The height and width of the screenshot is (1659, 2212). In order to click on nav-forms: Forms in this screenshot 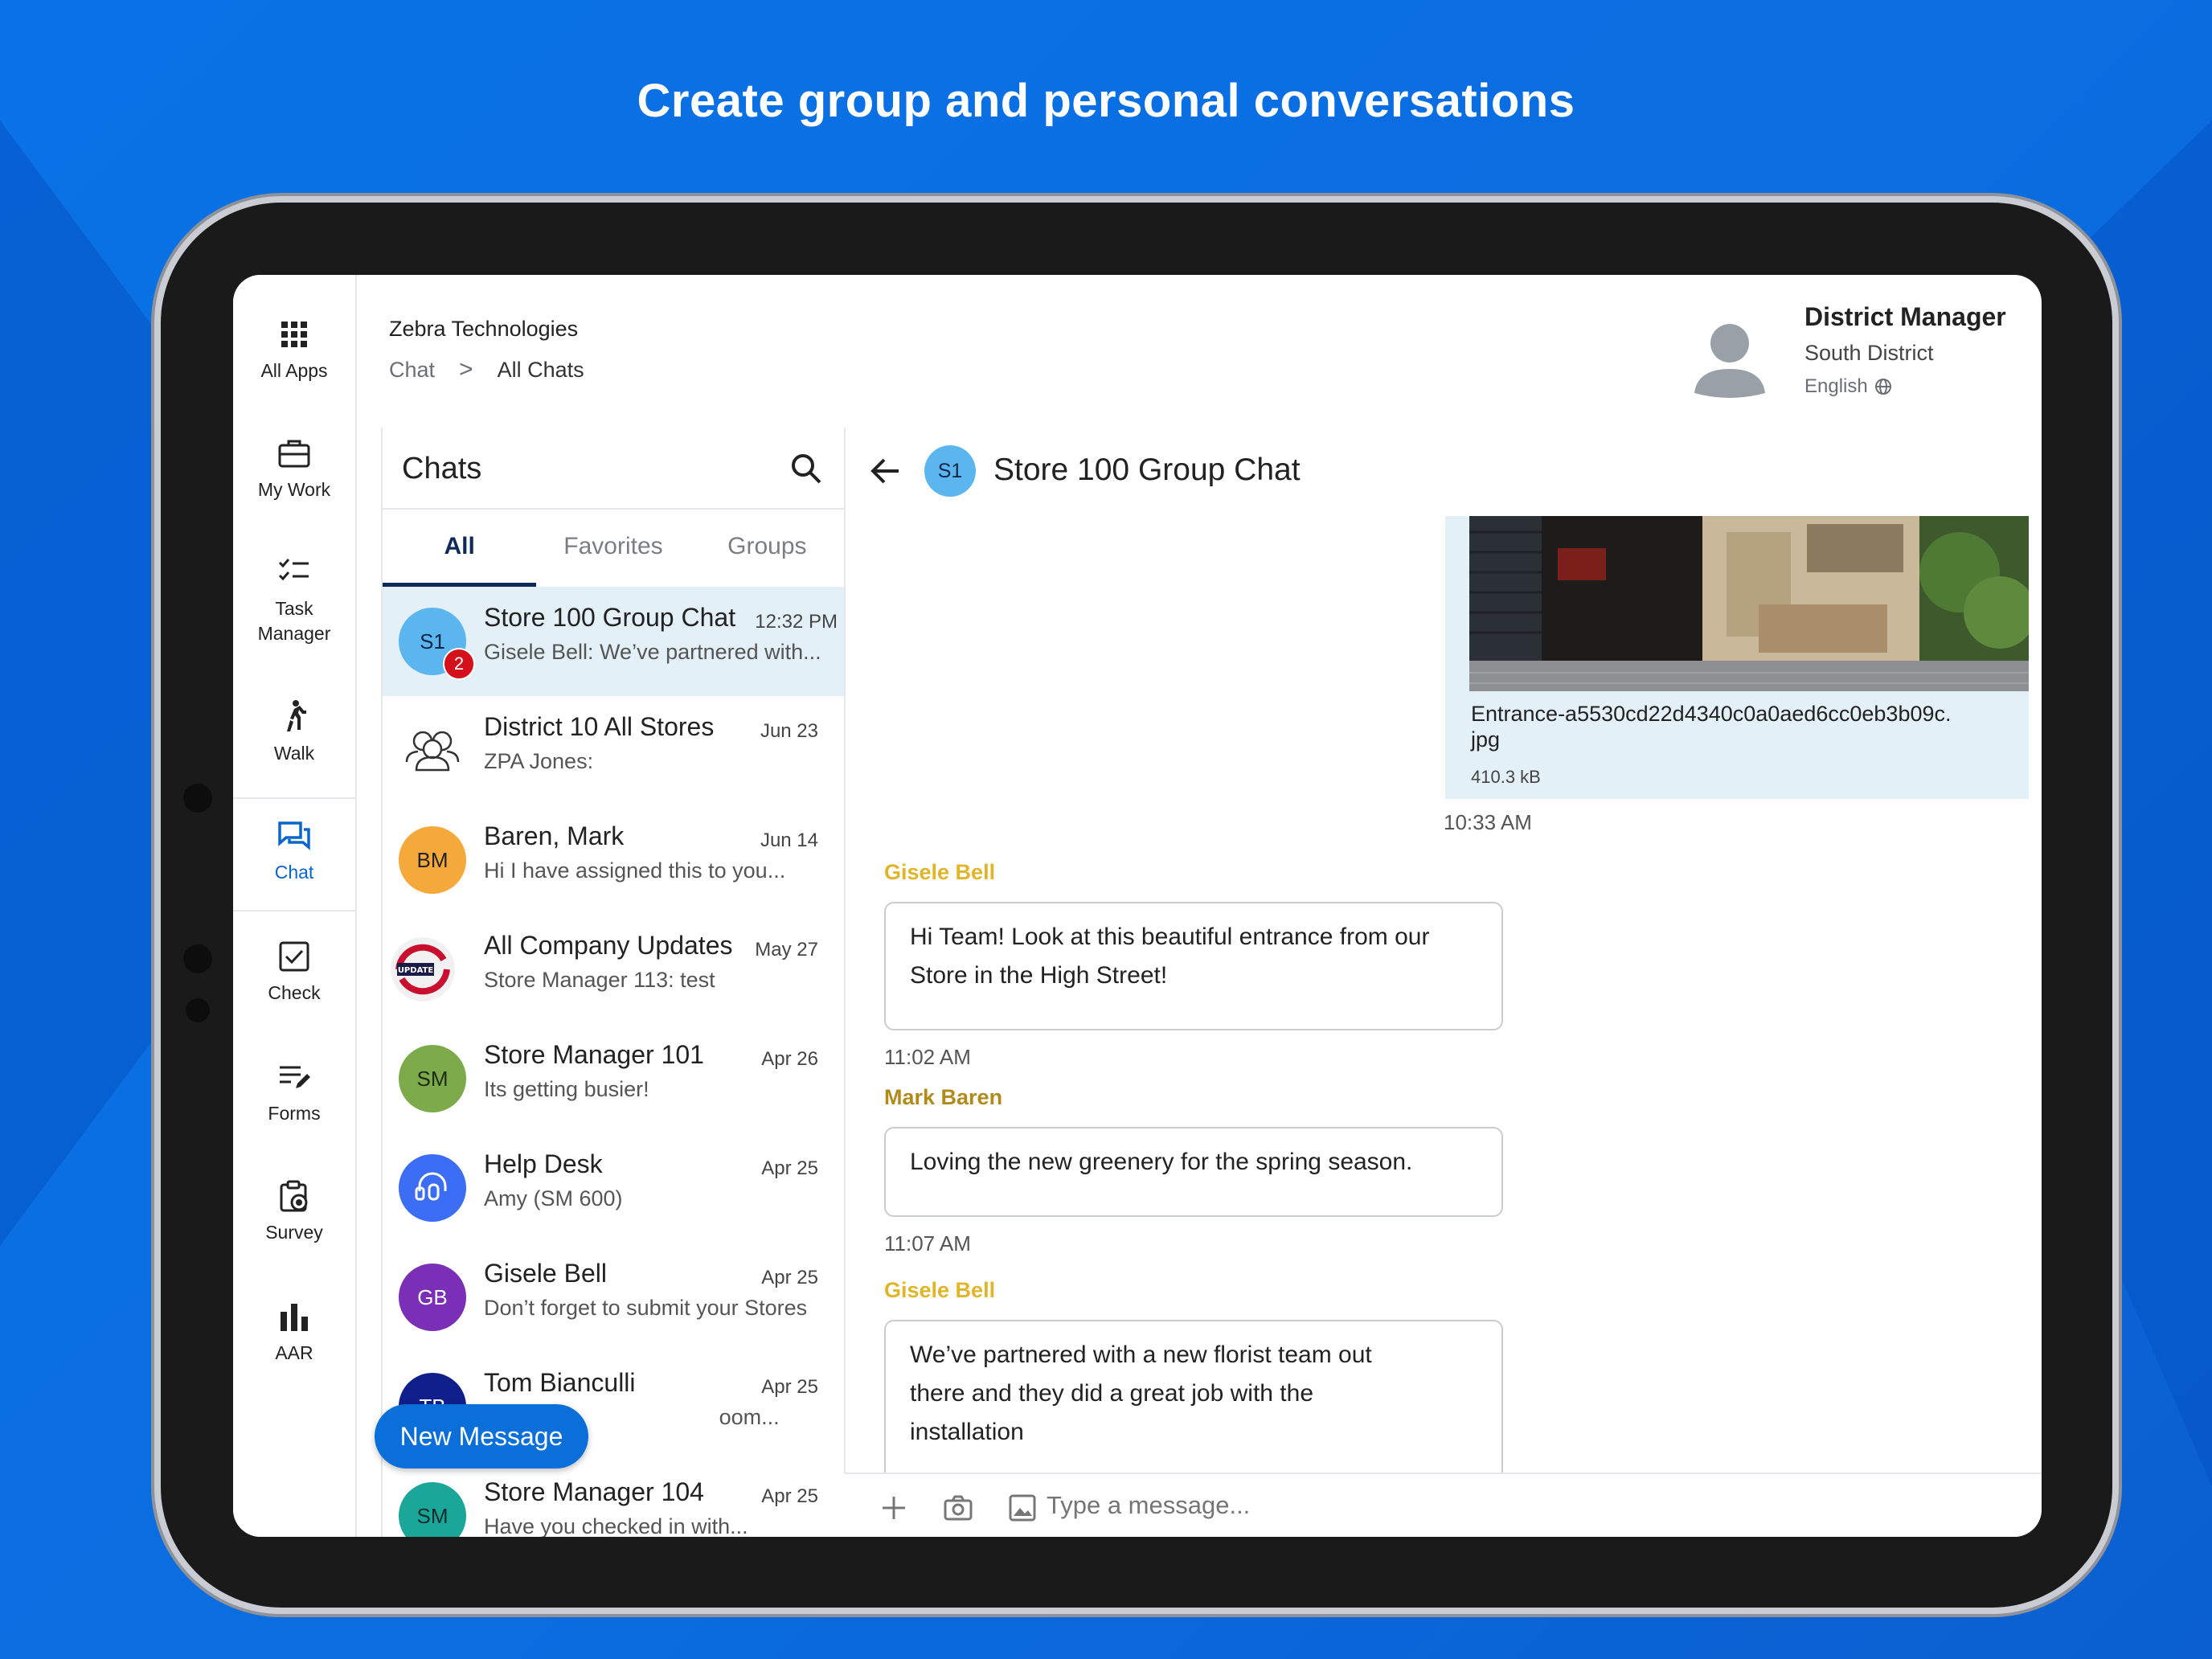, I will do `click(294, 1092)`.